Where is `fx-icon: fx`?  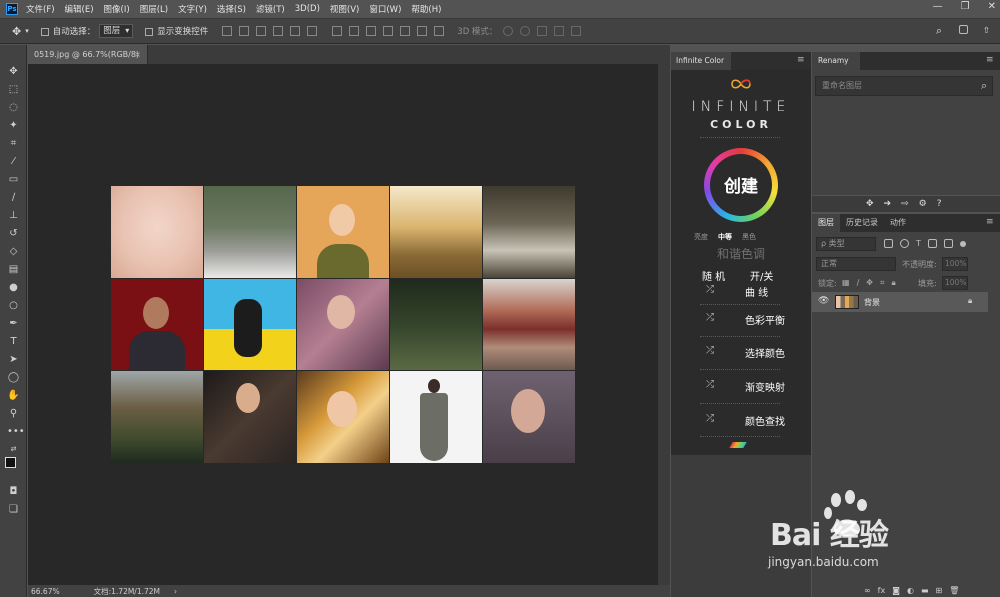 fx-icon: fx is located at coordinates (882, 590).